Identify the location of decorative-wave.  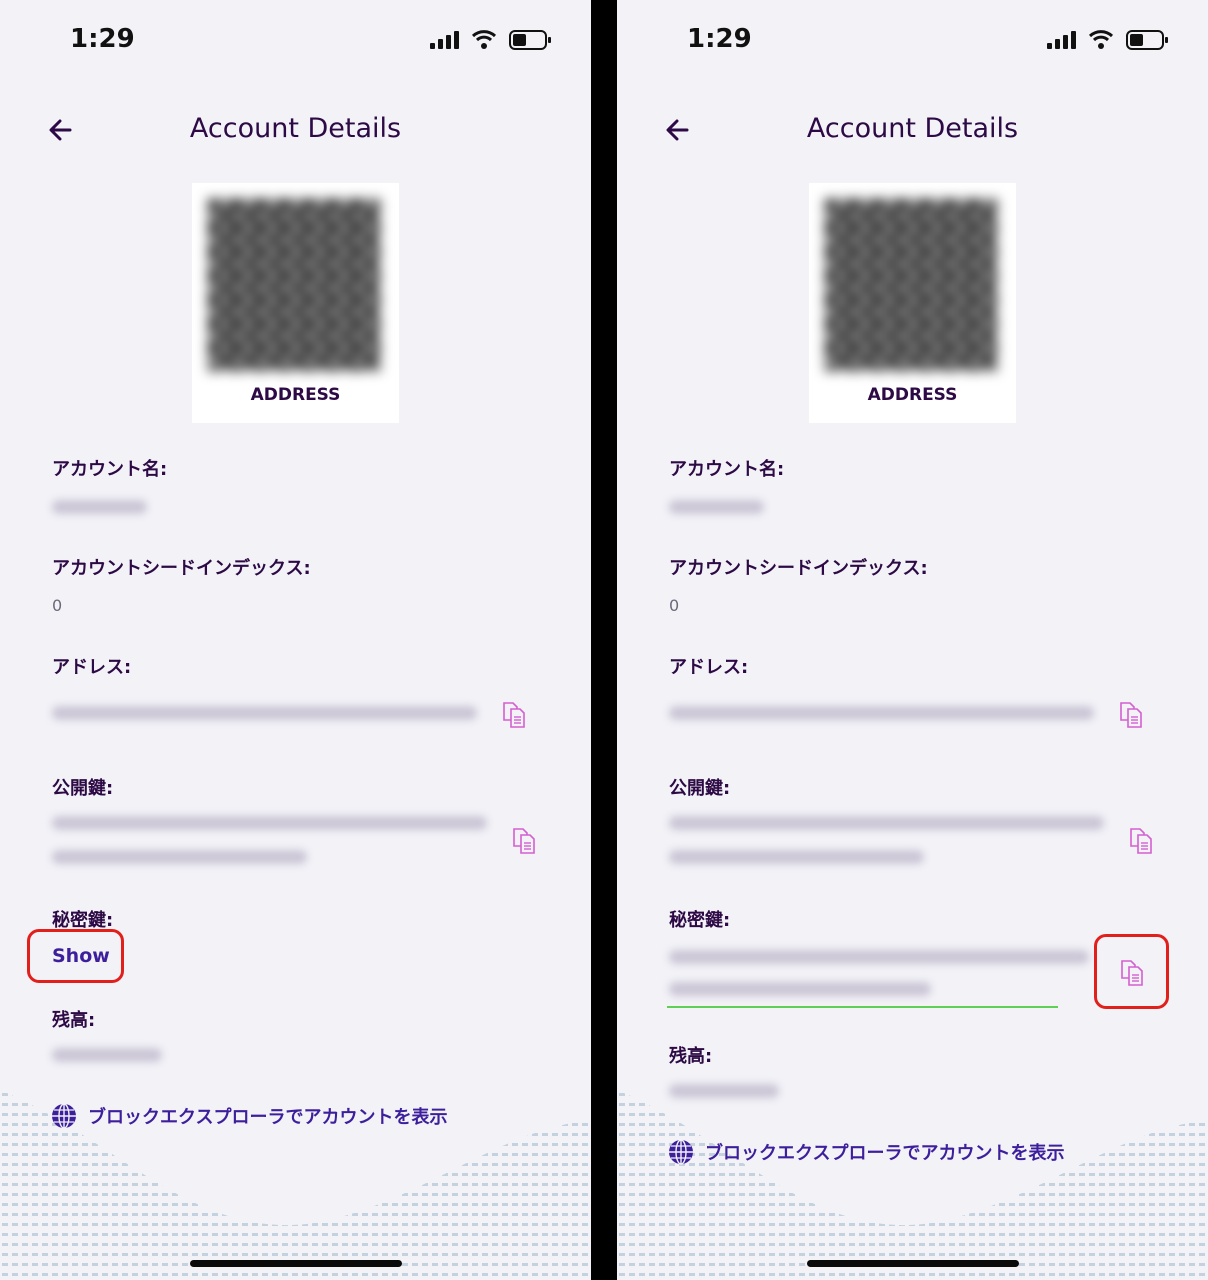
(295, 1185).